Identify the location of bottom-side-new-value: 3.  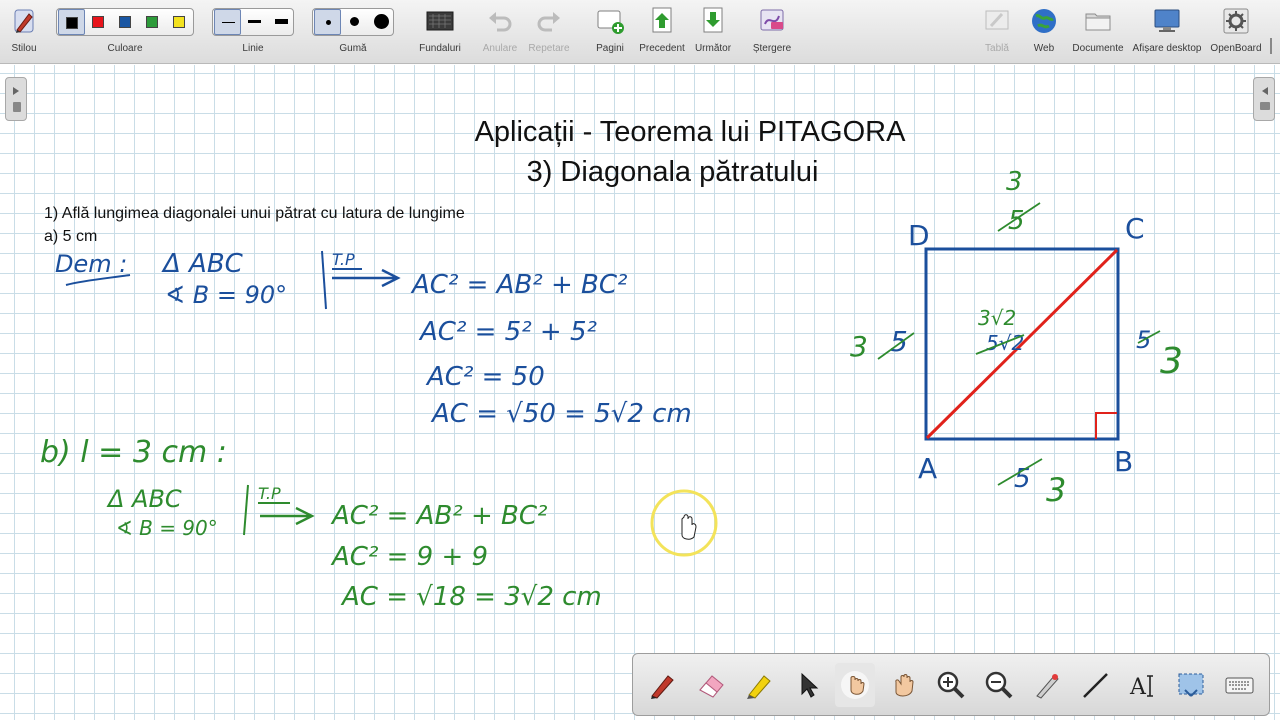
(1056, 490).